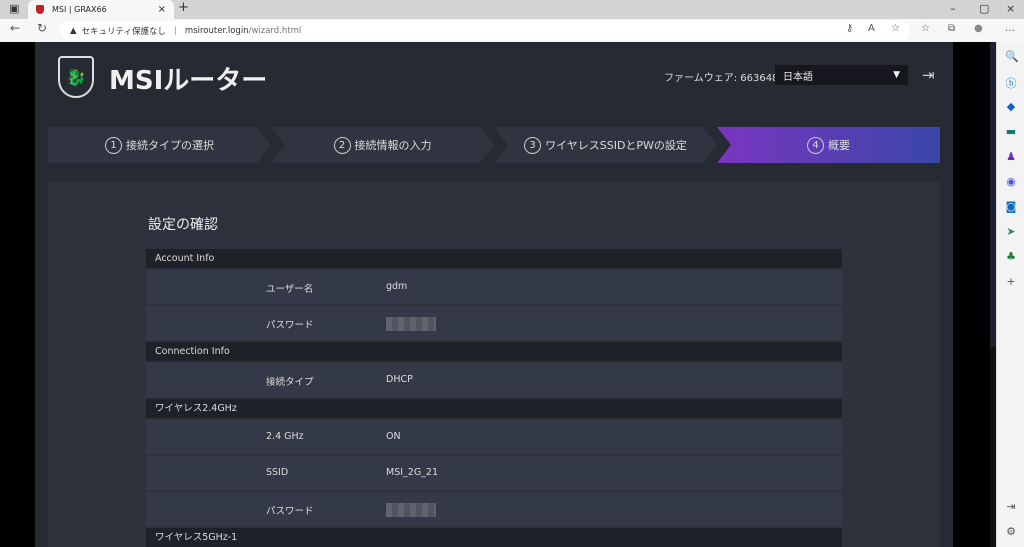  I want to click on games-icon: ♟, so click(1011, 156).